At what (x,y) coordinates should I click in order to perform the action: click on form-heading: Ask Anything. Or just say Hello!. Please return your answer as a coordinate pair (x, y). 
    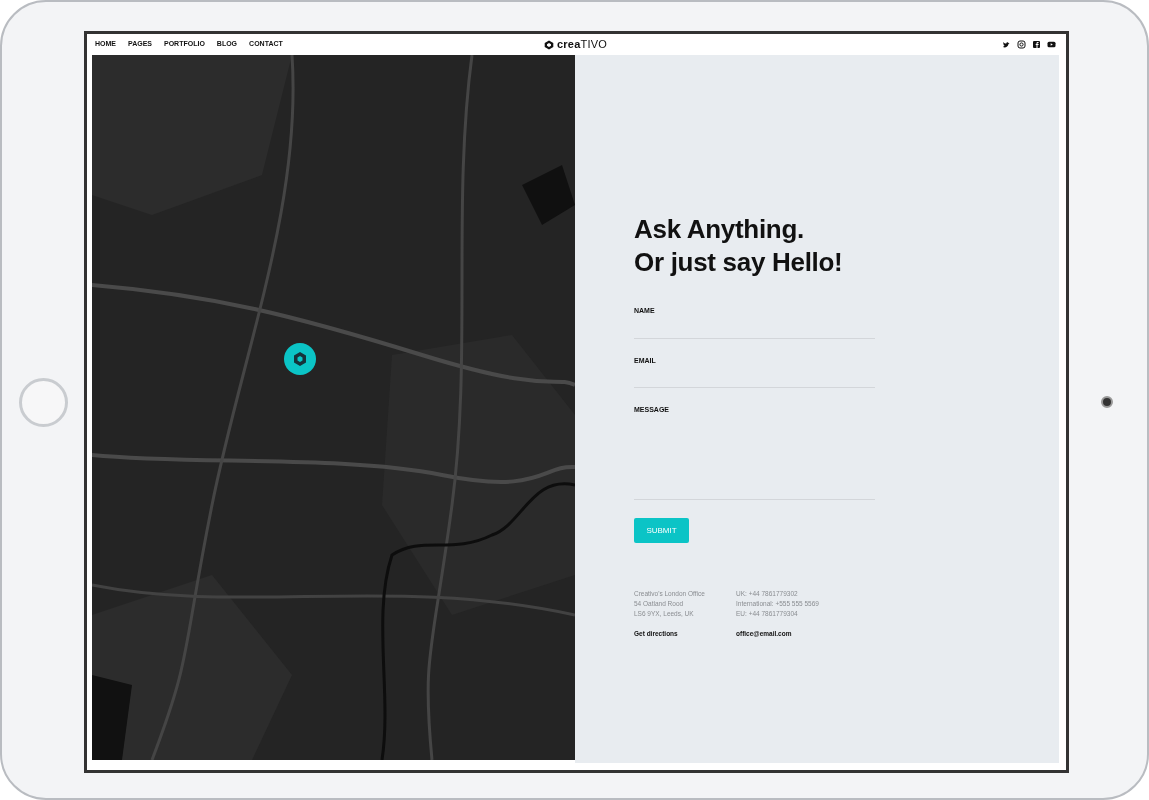
    Looking at the image, I should click on (739, 246).